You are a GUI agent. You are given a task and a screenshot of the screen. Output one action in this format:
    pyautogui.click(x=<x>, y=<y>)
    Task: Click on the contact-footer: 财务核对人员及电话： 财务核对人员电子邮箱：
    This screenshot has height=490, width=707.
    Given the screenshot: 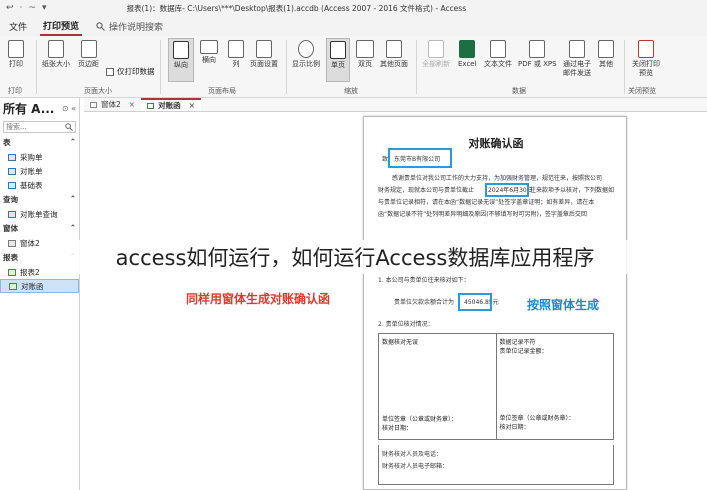 What is the action you would take?
    pyautogui.click(x=496, y=465)
    